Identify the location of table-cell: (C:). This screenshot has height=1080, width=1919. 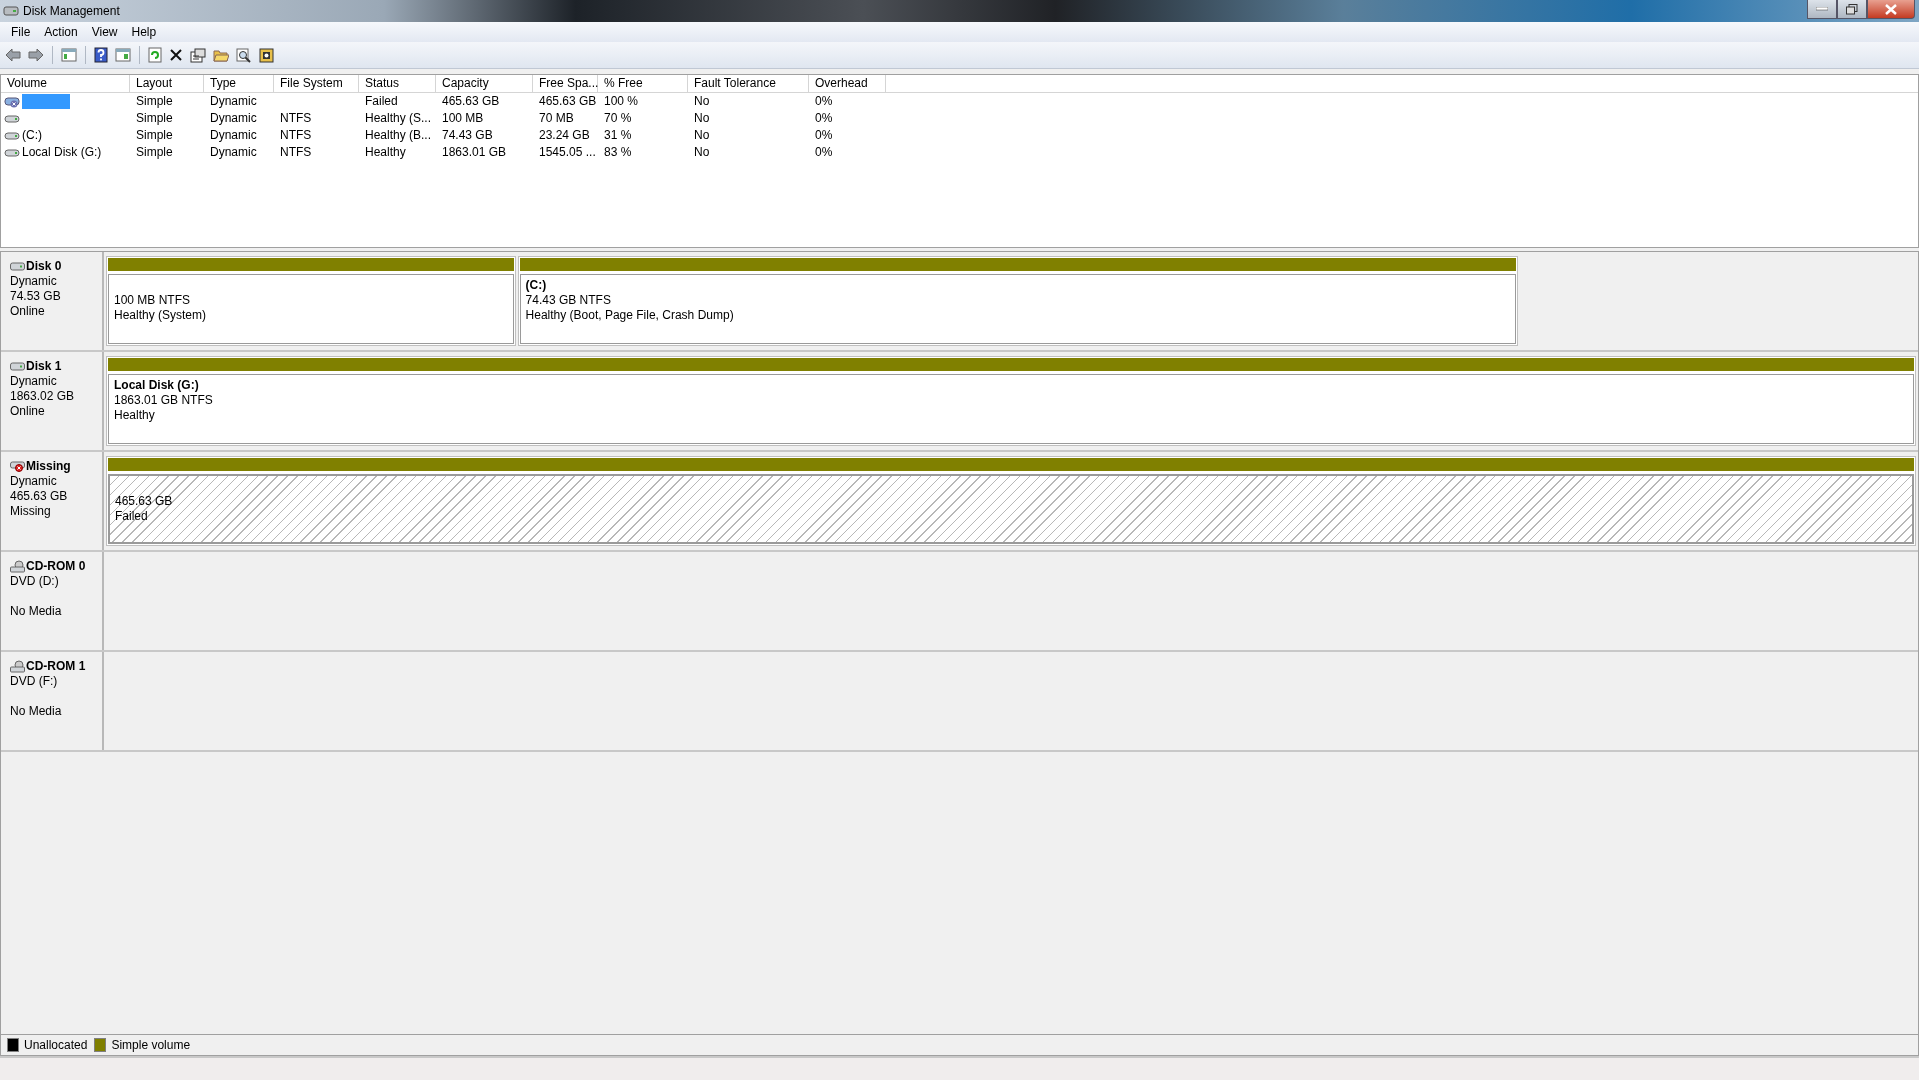
(32, 135).